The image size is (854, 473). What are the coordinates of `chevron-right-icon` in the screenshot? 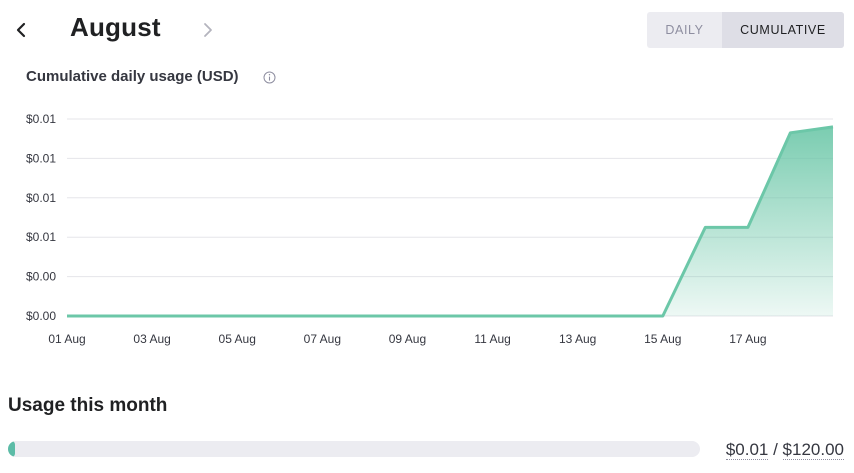 It's located at (207, 30).